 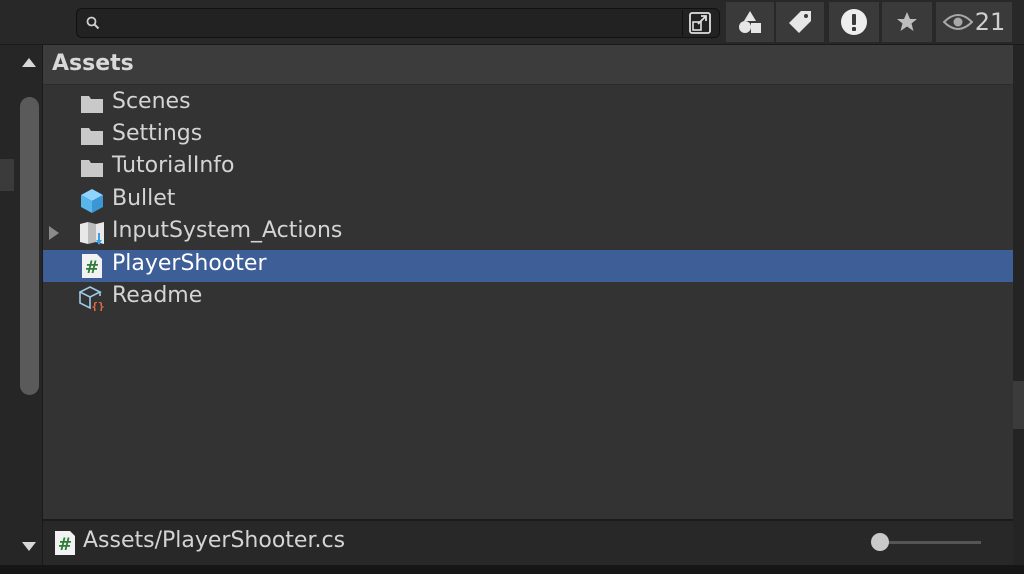 I want to click on hidden-packages-toggle: 21, so click(x=974, y=22).